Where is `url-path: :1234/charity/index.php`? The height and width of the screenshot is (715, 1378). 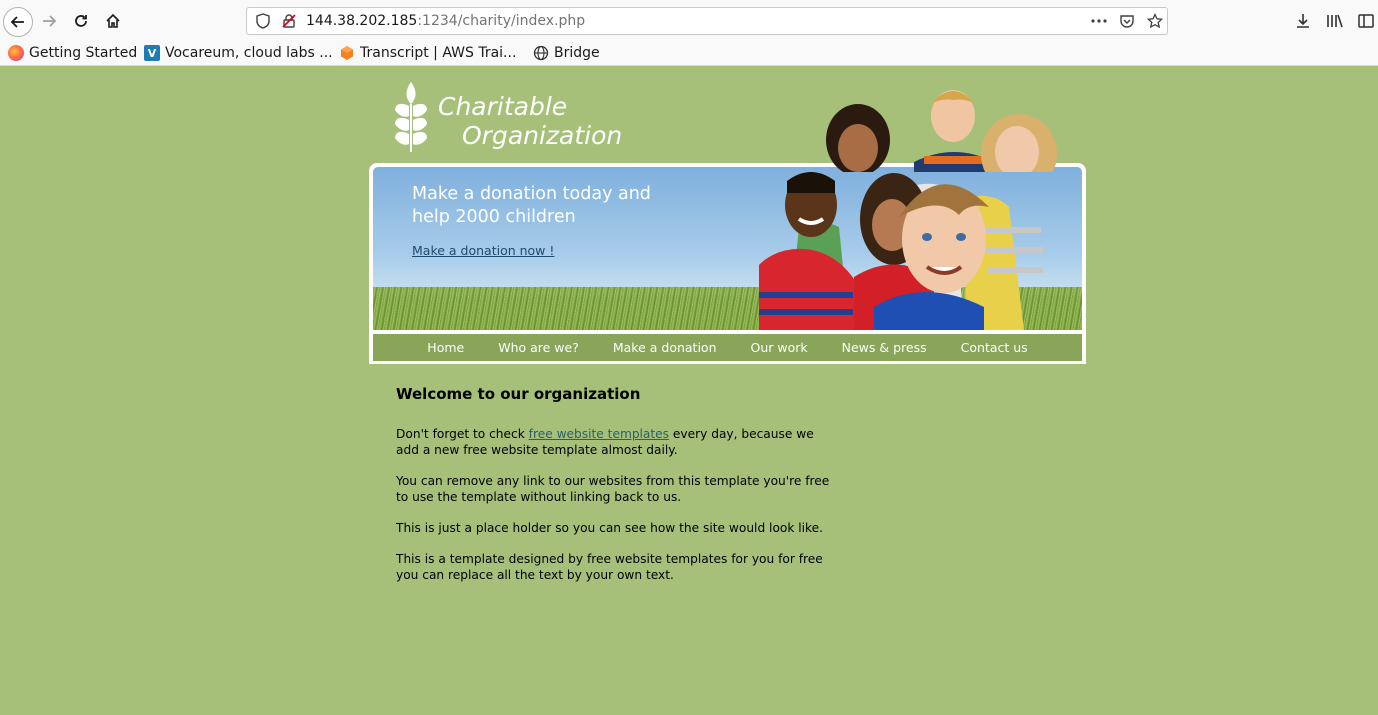 url-path: :1234/charity/index.php is located at coordinates (501, 21).